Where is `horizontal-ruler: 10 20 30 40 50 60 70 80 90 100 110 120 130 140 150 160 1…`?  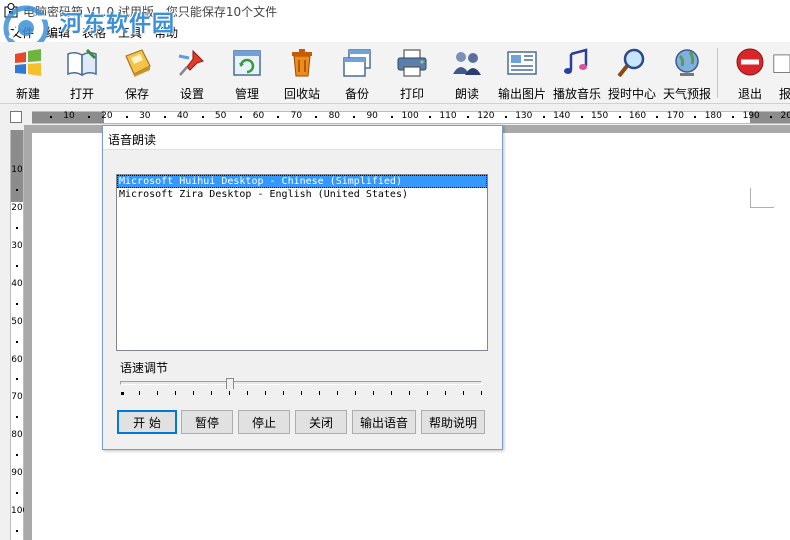
horizontal-ruler: 10 20 30 40 50 60 70 80 90 100 110 120 130 140 150 160 1… is located at coordinates (411, 117).